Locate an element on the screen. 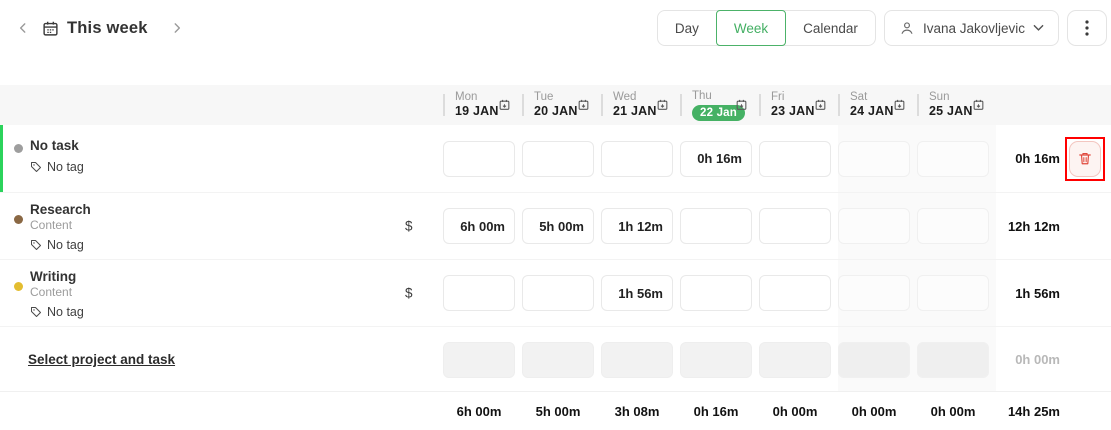 This screenshot has width=1111, height=430. select-project-link: Select project and task is located at coordinates (101, 359).